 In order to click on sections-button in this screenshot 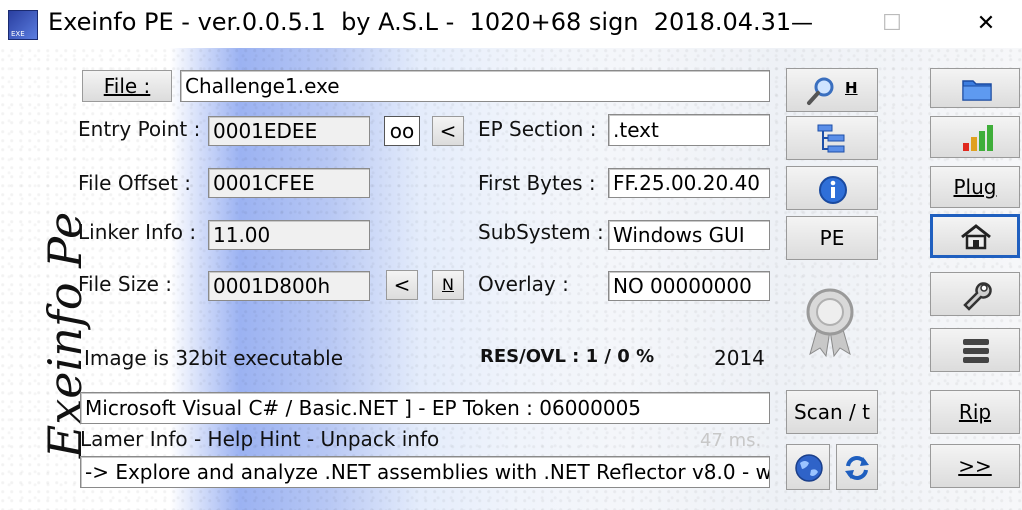, I will do `click(832, 138)`.